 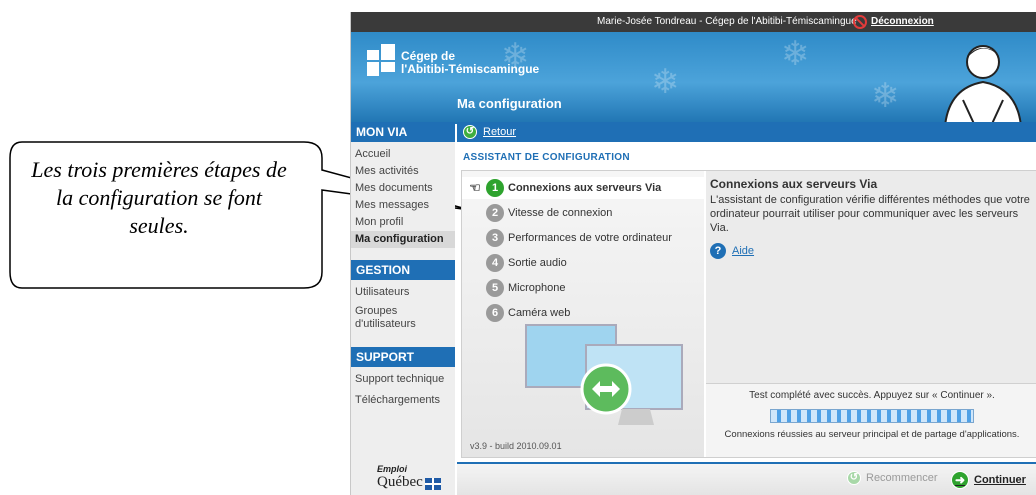 I want to click on sidebar-item-support-technique: Support technique, so click(x=403, y=379).